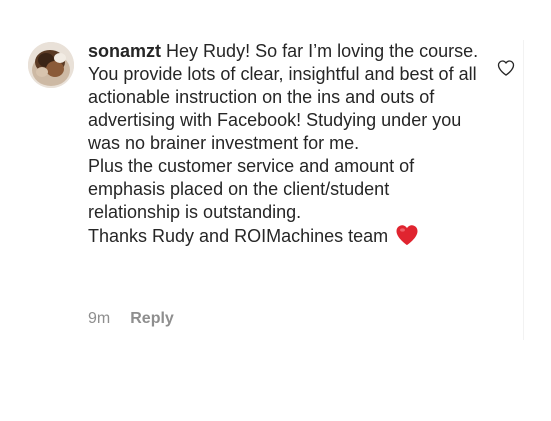 This screenshot has height=421, width=551. What do you see at coordinates (238, 236) in the screenshot?
I see `comment-line: Thanks Rudy and ROIMachines team` at bounding box center [238, 236].